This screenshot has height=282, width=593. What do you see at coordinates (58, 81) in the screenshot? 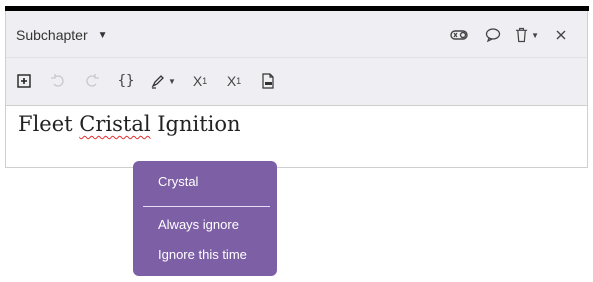
I see `undo-icon` at bounding box center [58, 81].